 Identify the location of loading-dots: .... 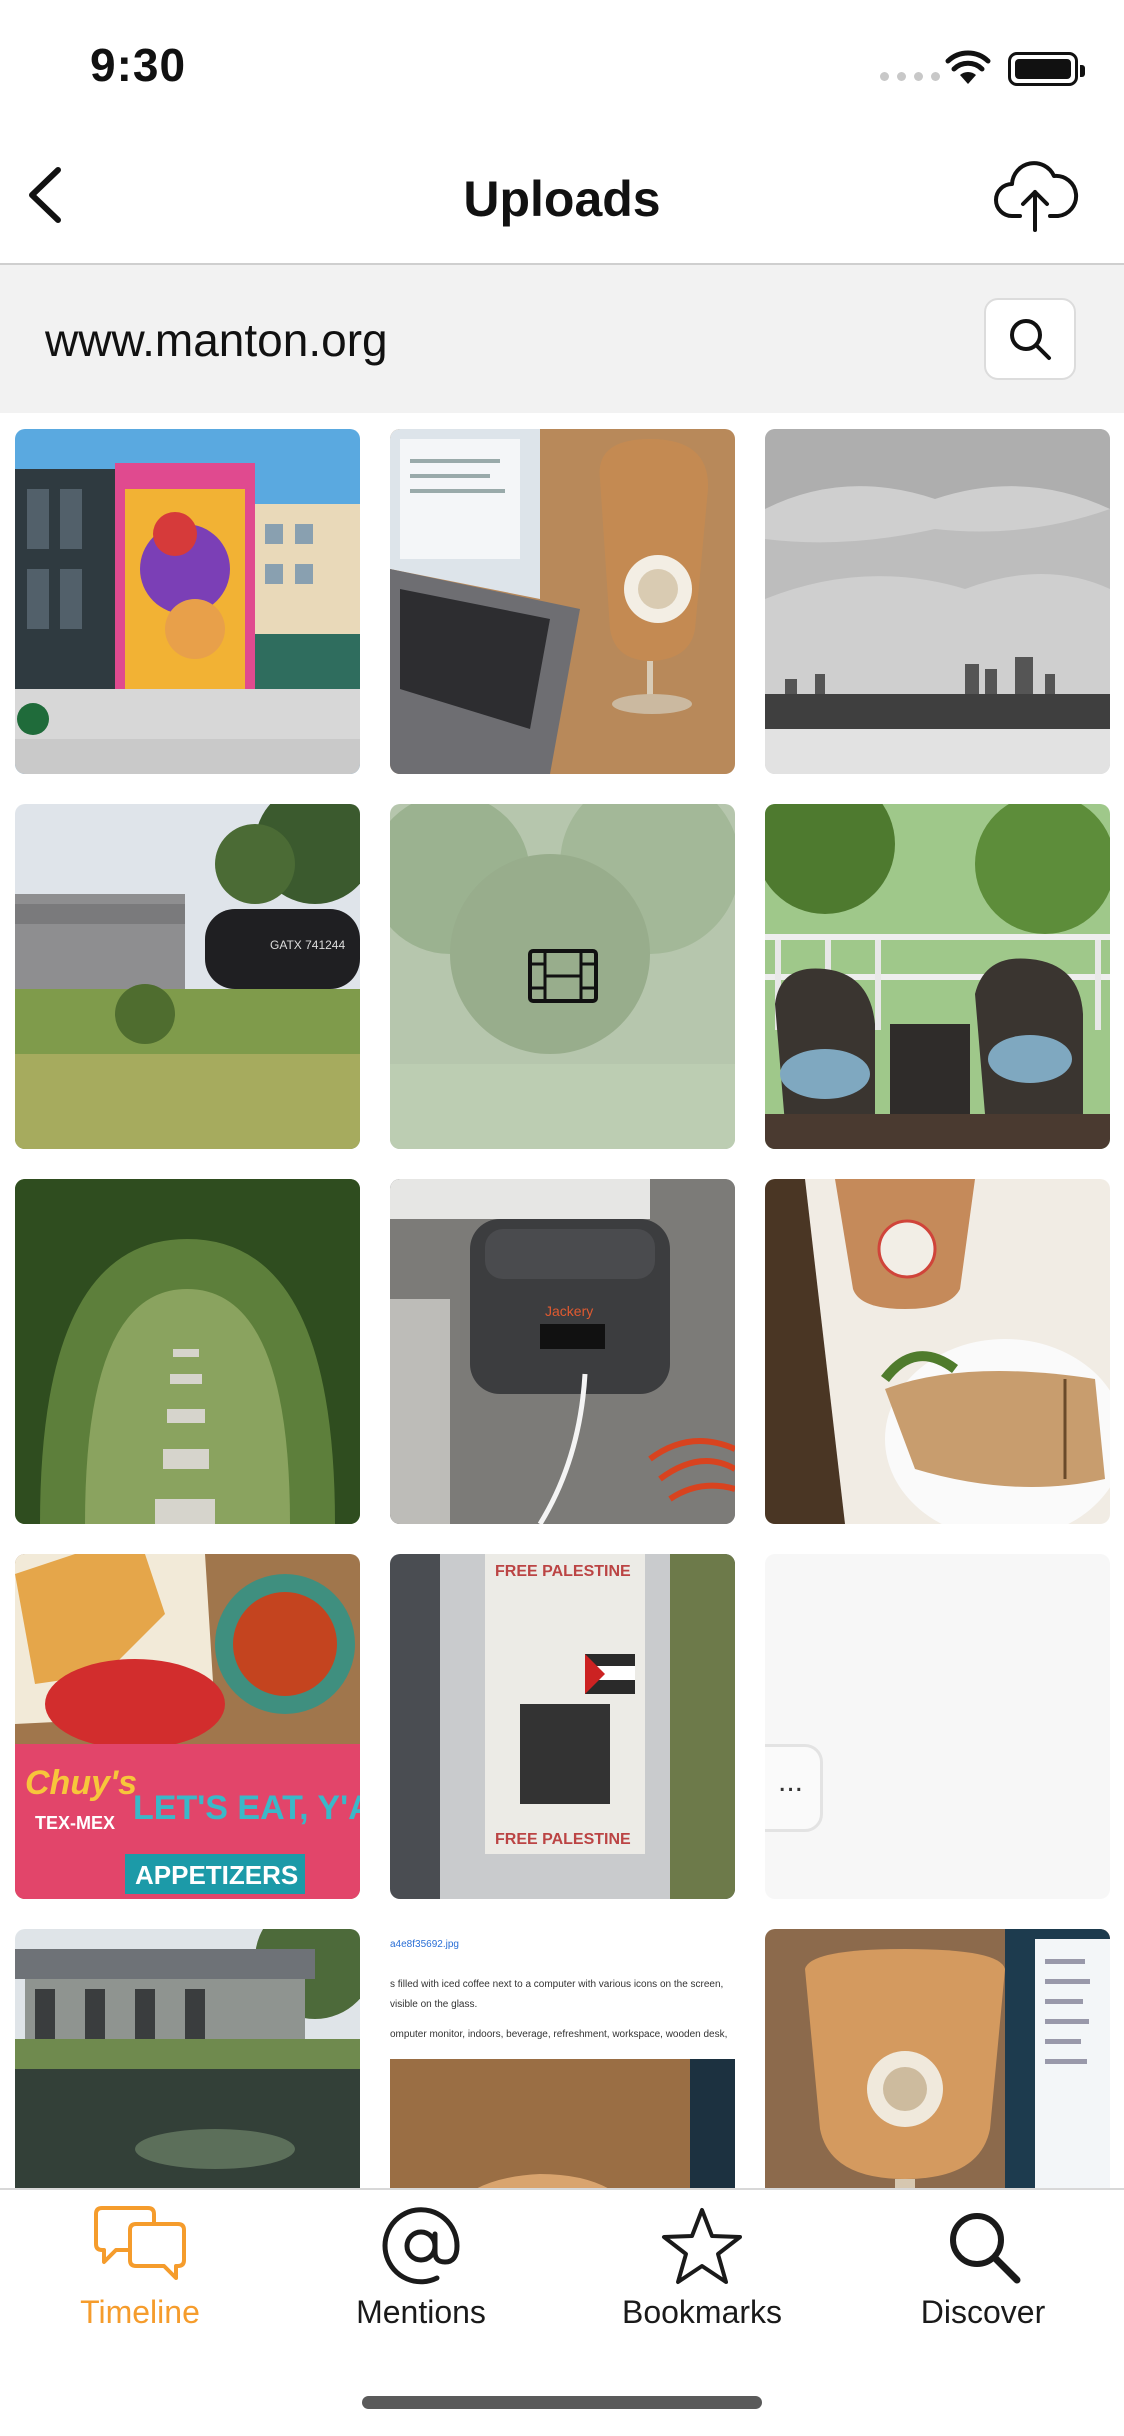
(791, 1781).